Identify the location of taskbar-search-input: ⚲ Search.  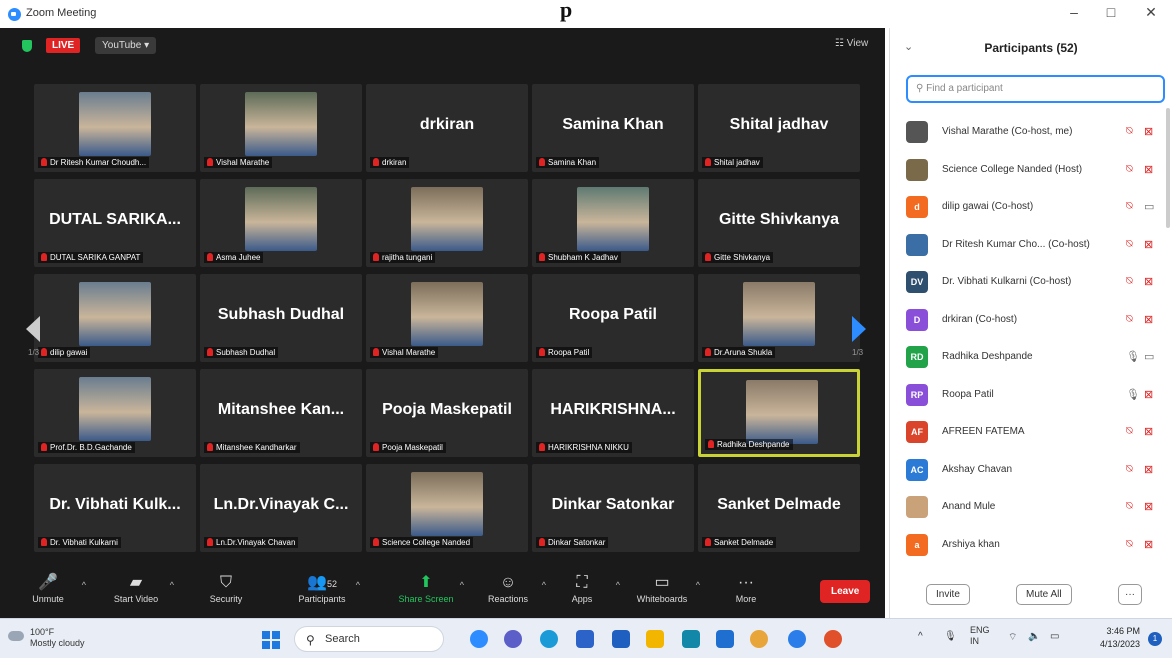
(369, 639).